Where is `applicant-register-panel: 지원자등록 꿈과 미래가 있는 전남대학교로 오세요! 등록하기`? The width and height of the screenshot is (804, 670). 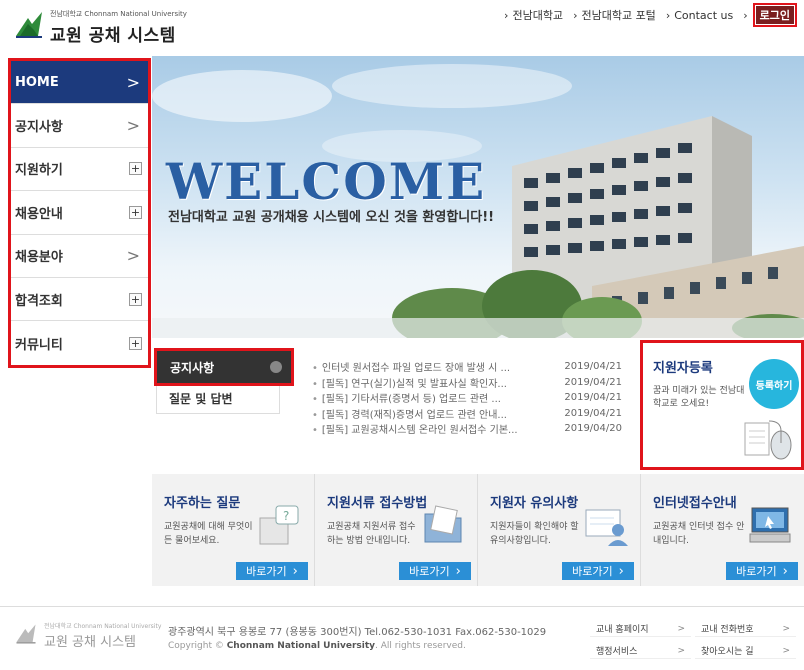 applicant-register-panel: 지원자등록 꿈과 미래가 있는 전남대학교로 오세요! 등록하기 is located at coordinates (722, 405).